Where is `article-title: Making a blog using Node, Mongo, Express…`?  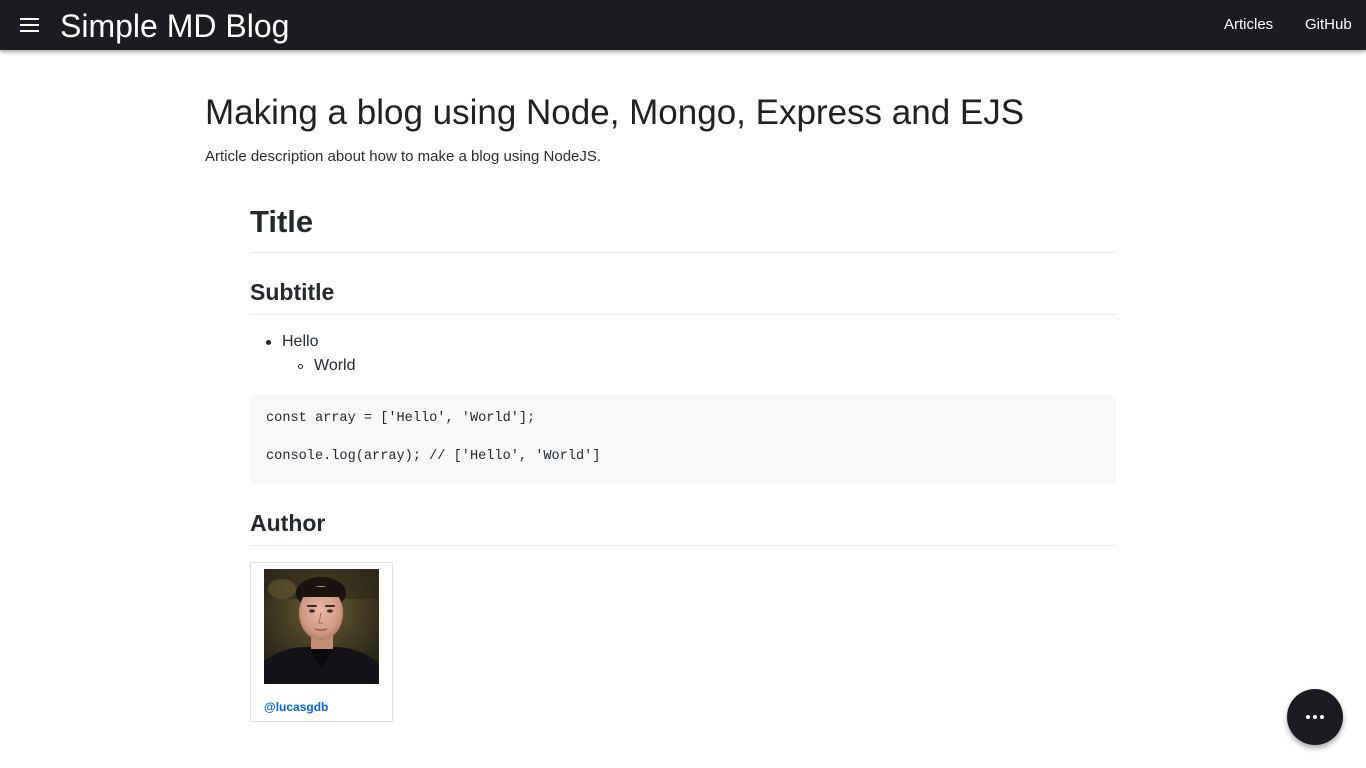 article-title: Making a blog using Node, Mongo, Express… is located at coordinates (615, 112).